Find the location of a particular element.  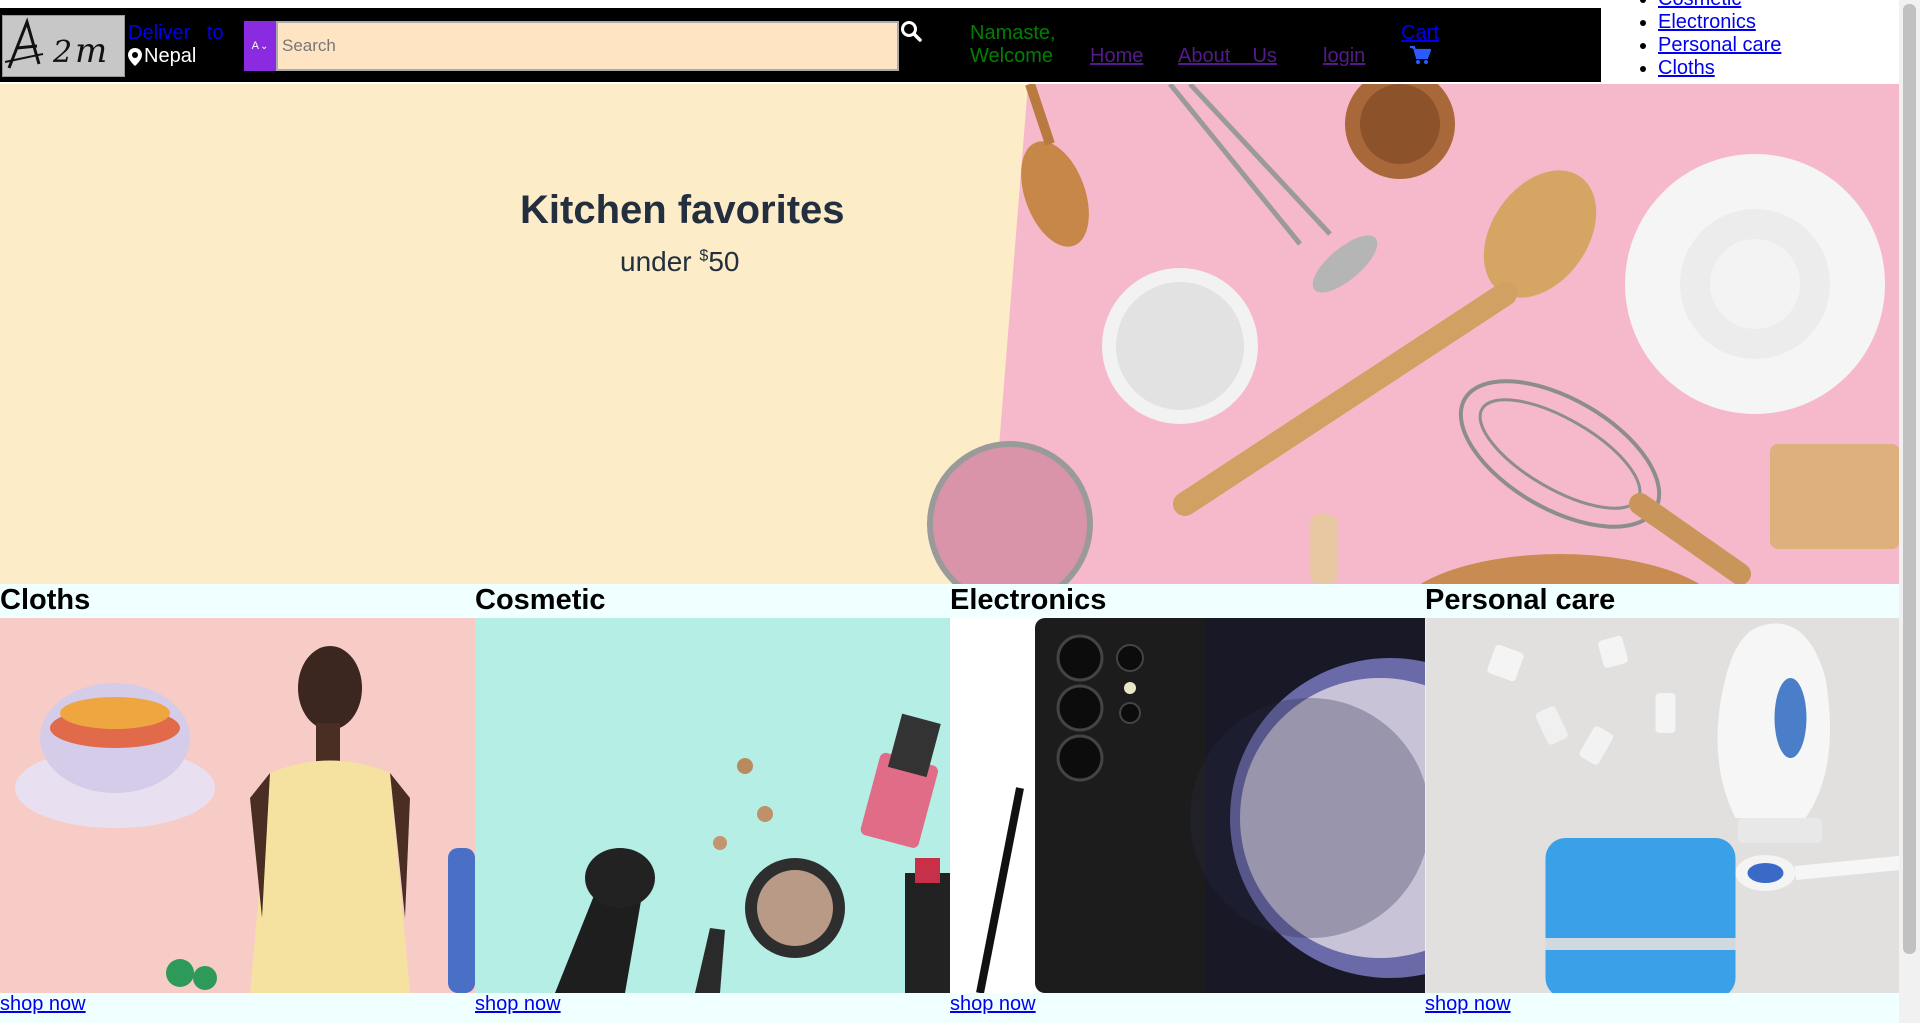

category-link-cosmetic: Cosmetic is located at coordinates (1699, 5).